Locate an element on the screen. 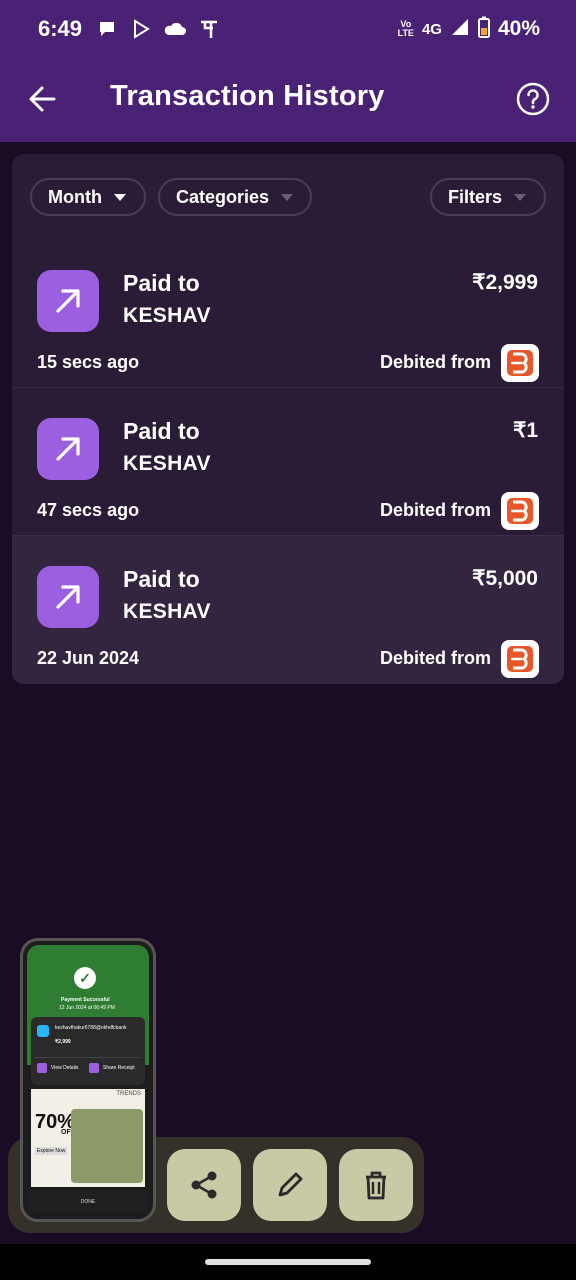 The height and width of the screenshot is (1280, 576). share-button is located at coordinates (204, 1185).